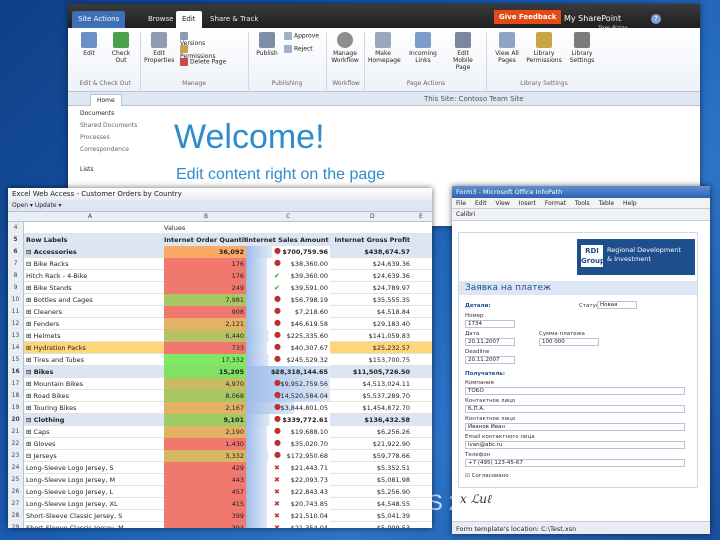 The width and height of the screenshot is (720, 540). Describe the element at coordinates (94, 252) in the screenshot. I see `row-label: ⊟ Accessories` at that location.